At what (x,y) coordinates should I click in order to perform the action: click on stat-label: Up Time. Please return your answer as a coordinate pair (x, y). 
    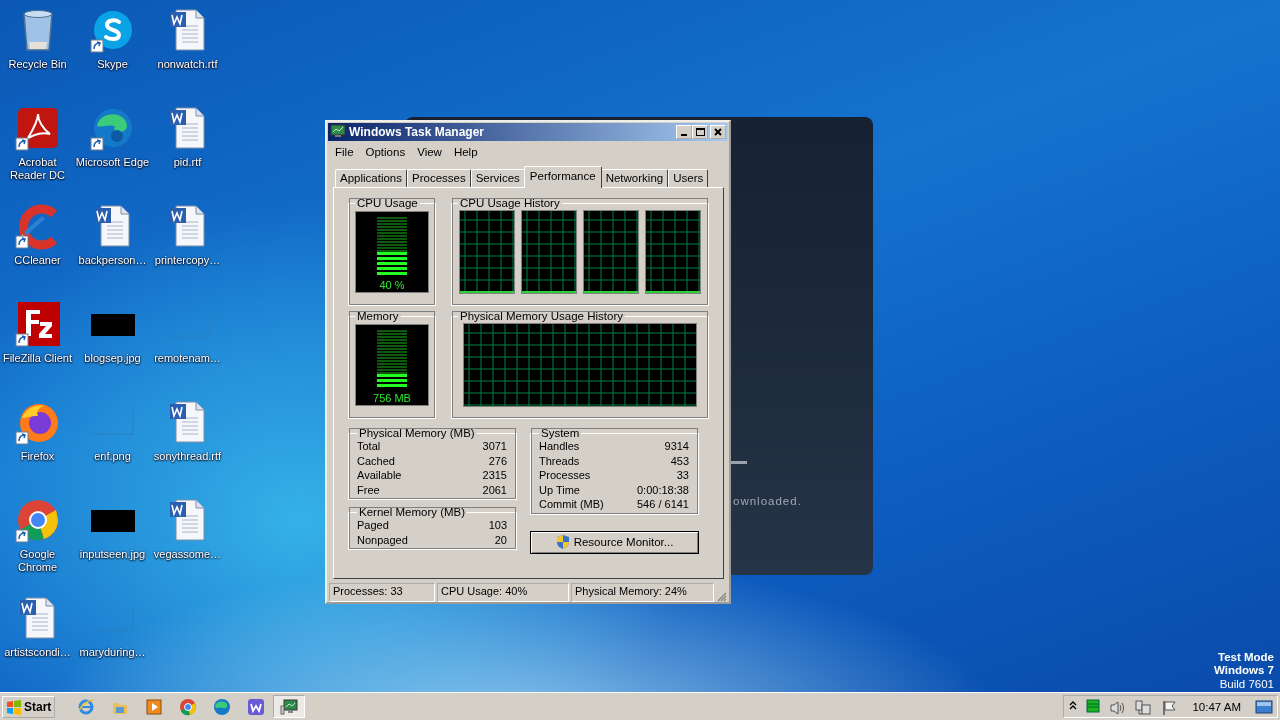
    Looking at the image, I should click on (559, 490).